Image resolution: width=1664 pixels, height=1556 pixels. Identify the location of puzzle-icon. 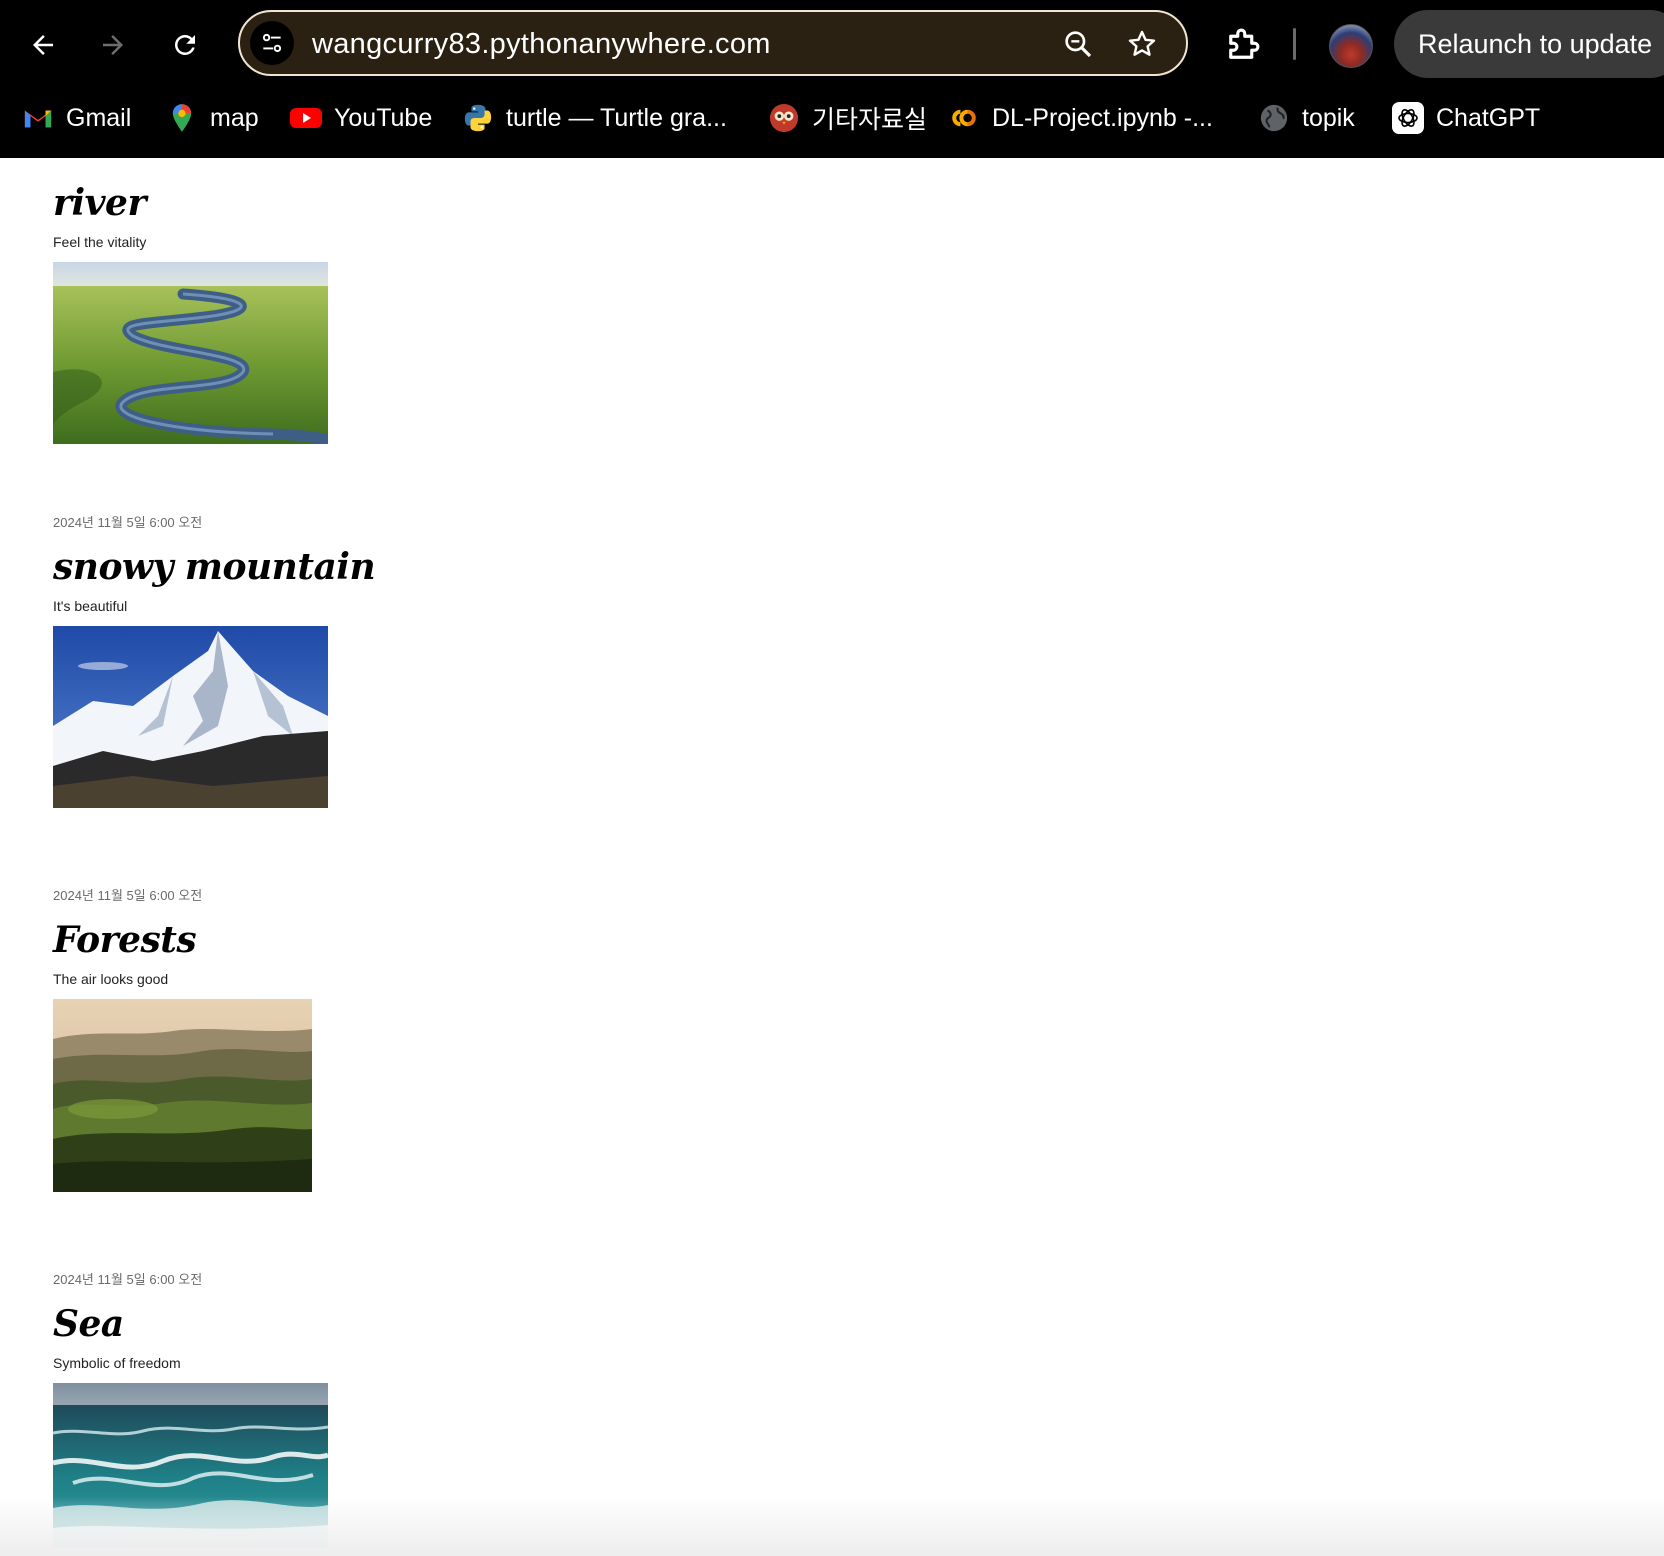
(1244, 43).